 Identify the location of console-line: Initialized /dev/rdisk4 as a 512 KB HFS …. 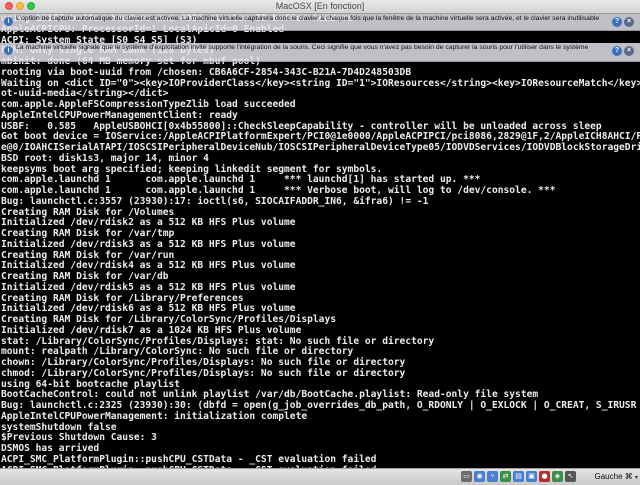
(148, 266).